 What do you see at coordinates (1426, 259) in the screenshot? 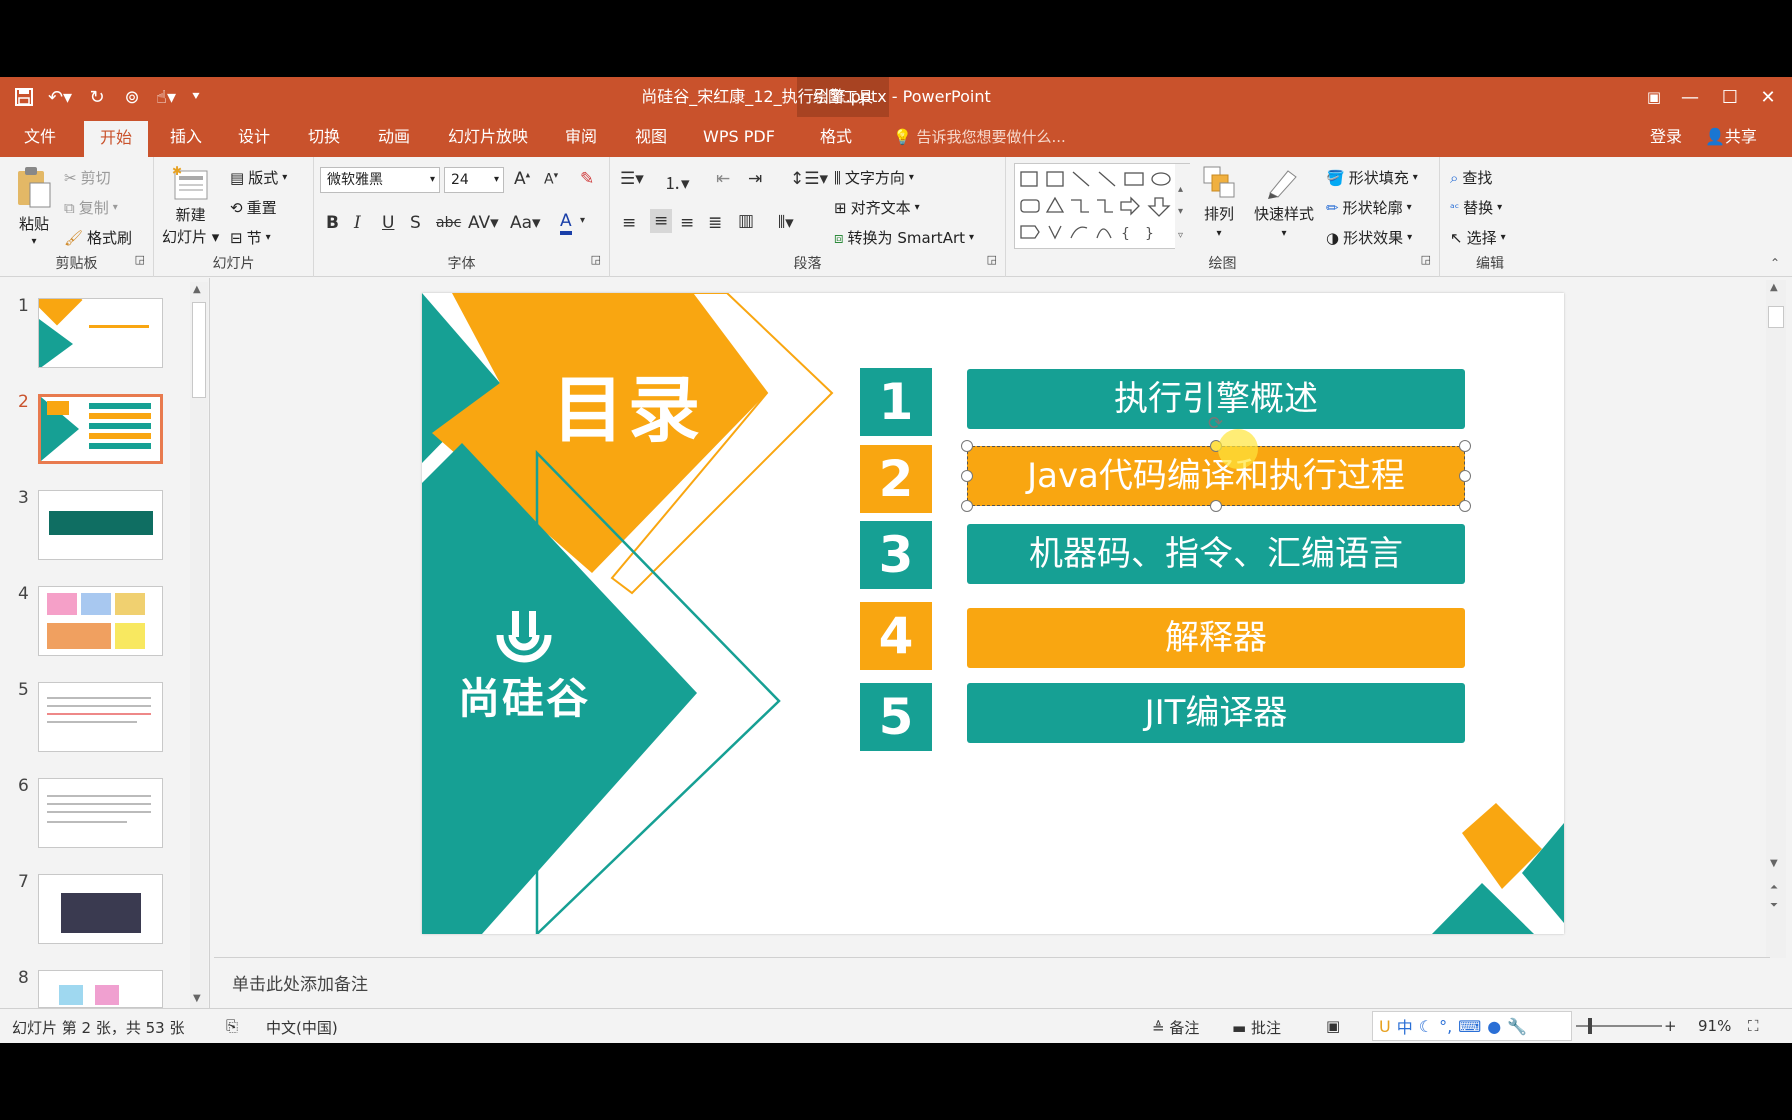
I see `drawing-dialog-launcher-icon: ◲` at bounding box center [1426, 259].